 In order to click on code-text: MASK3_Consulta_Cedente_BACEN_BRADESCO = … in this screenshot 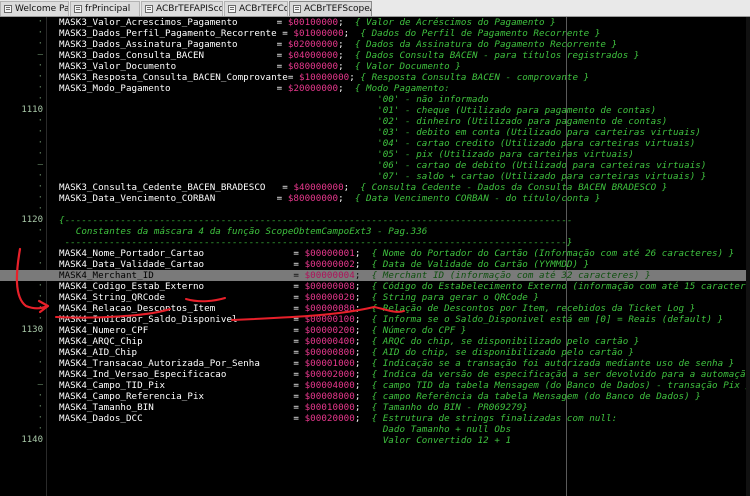, I will do `click(363, 187)`.